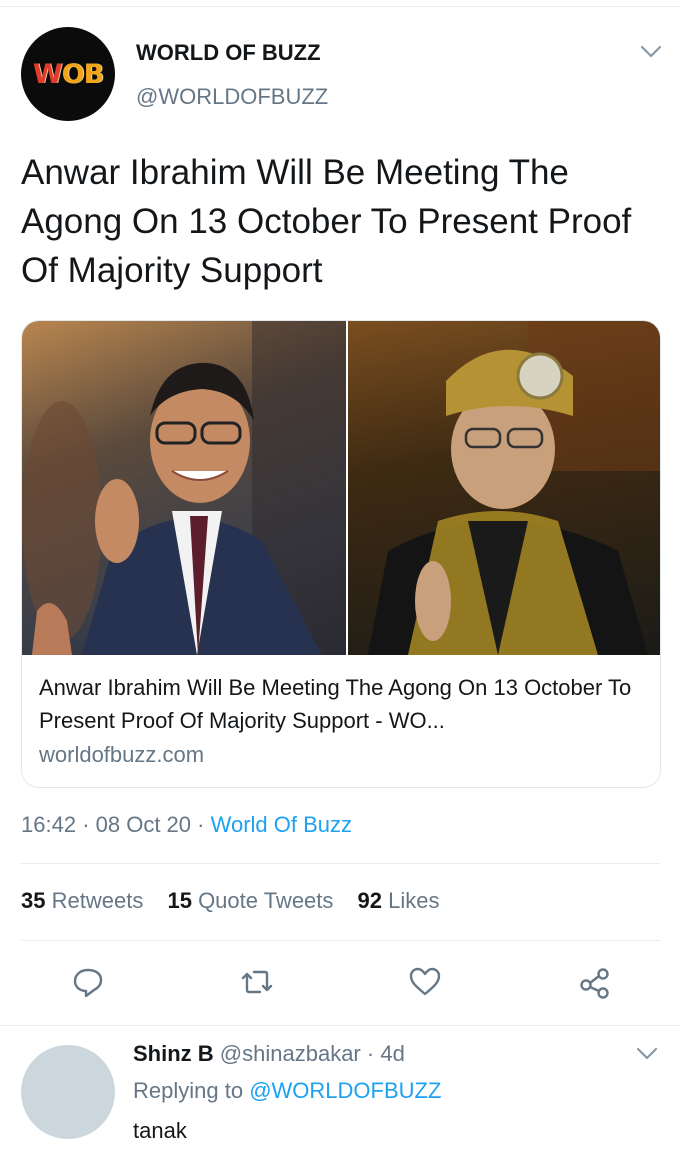 This screenshot has height=1162, width=681. I want to click on reply-button, so click(88, 984).